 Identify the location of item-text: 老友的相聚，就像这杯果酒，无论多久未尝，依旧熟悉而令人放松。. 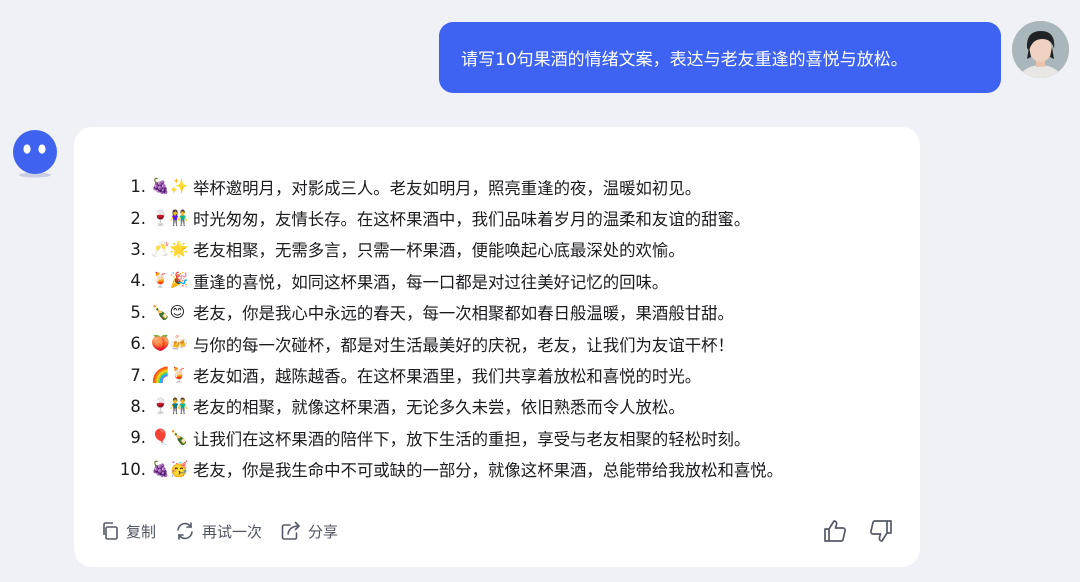
(439, 408).